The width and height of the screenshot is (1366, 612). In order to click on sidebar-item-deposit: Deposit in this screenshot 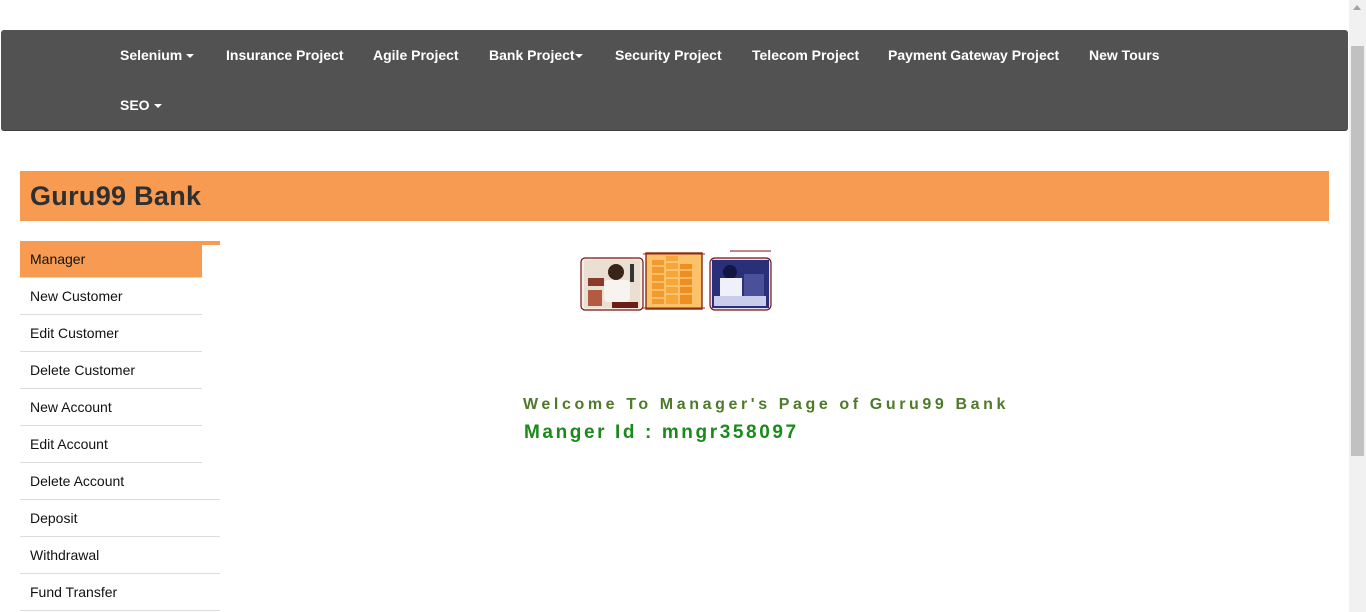, I will do `click(120, 518)`.